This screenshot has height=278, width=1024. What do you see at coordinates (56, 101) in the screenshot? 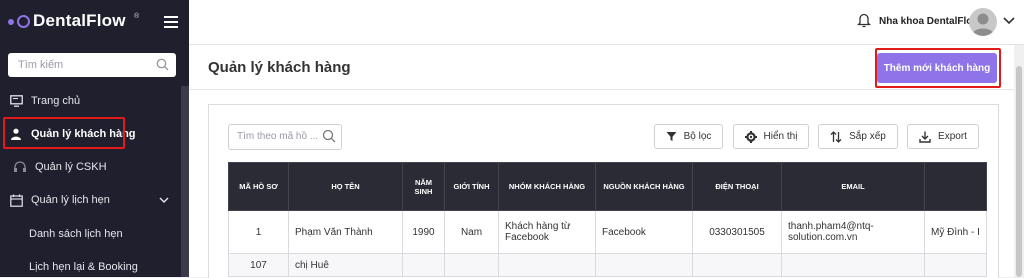
I see `sidebar-item-label: Trang chủ` at bounding box center [56, 101].